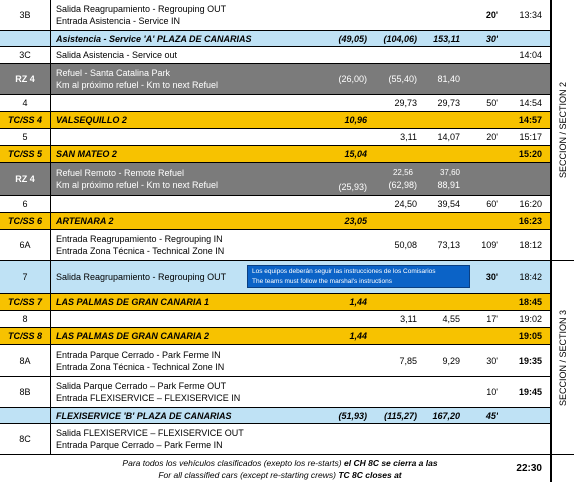 The height and width of the screenshot is (482, 575). What do you see at coordinates (25, 179) in the screenshot?
I see `row-id: RZ 4` at bounding box center [25, 179].